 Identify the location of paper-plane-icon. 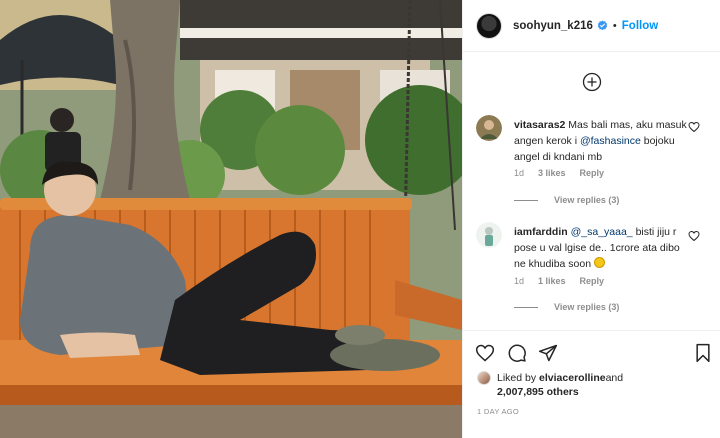
(548, 353).